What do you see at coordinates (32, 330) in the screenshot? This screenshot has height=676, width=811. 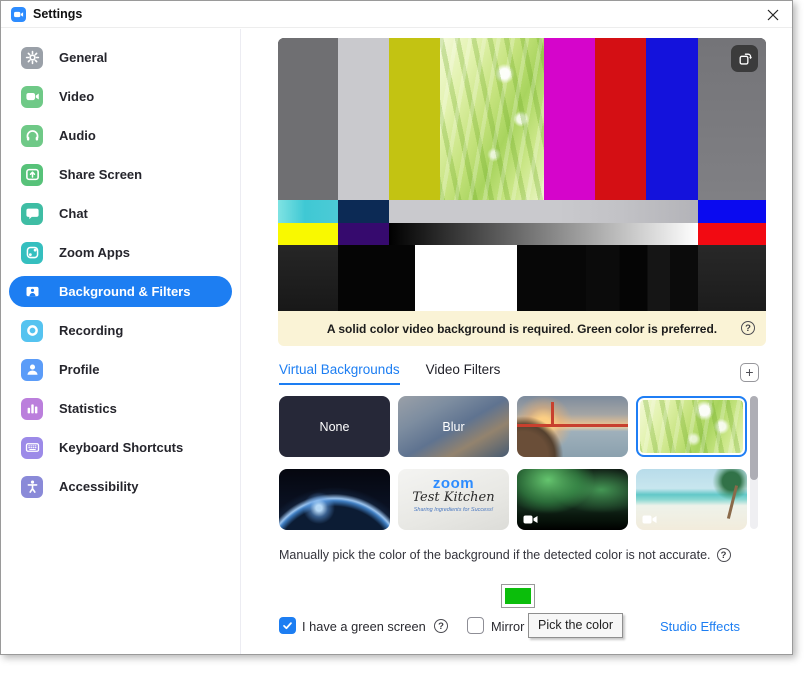 I see `record-icon` at bounding box center [32, 330].